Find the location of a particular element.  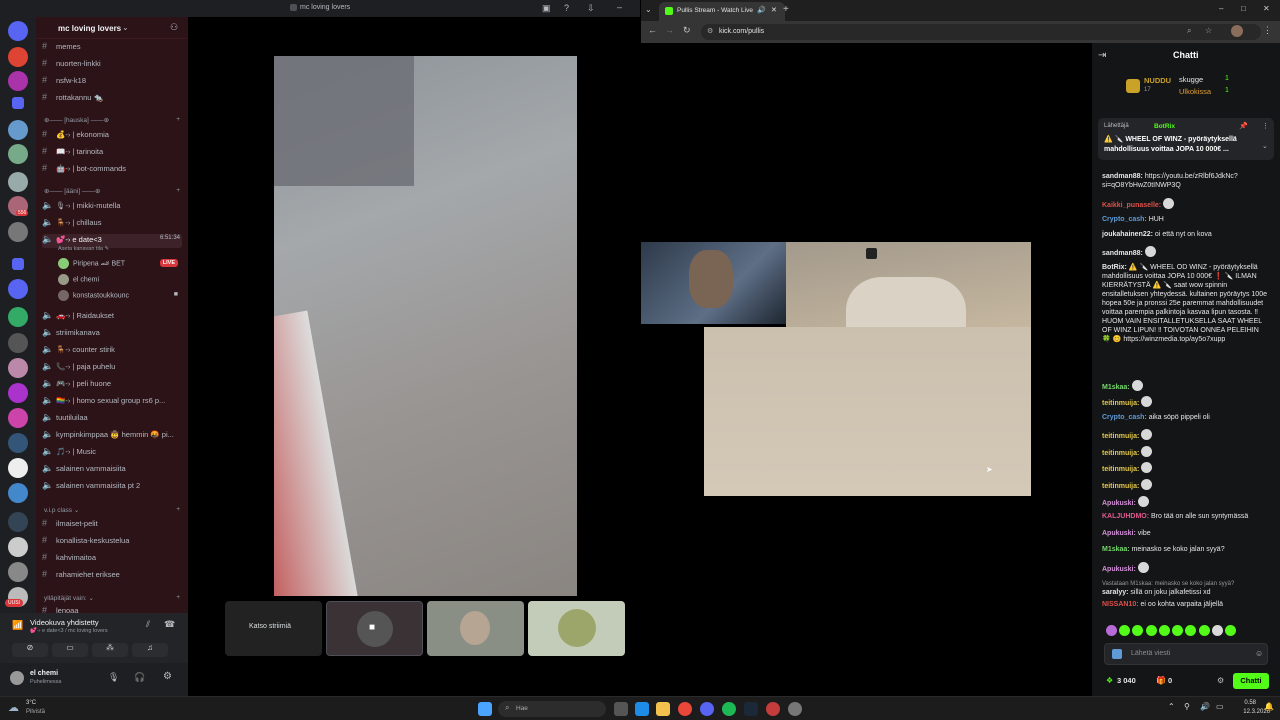

site-info-icon: ⚙ is located at coordinates (710, 31).